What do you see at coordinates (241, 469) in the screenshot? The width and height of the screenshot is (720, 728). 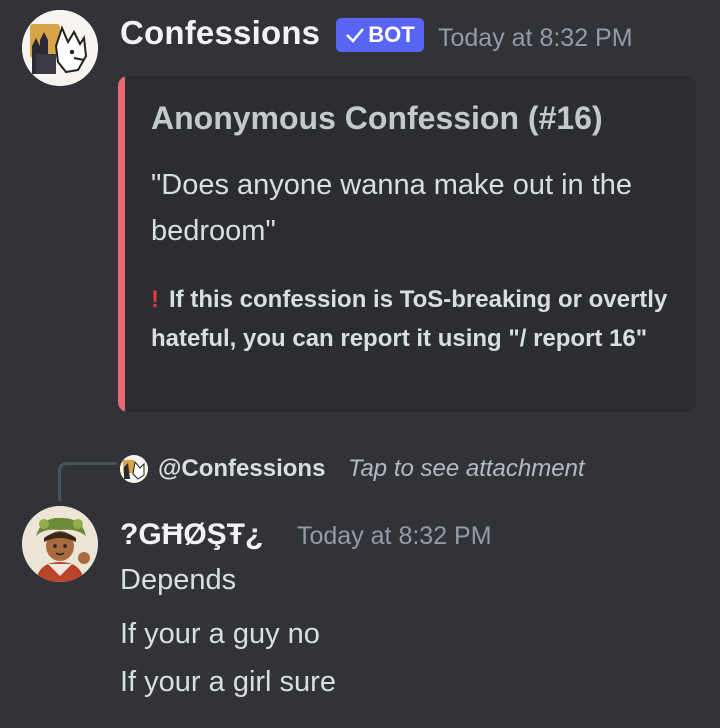 I see `reply-mention: @Confessions` at bounding box center [241, 469].